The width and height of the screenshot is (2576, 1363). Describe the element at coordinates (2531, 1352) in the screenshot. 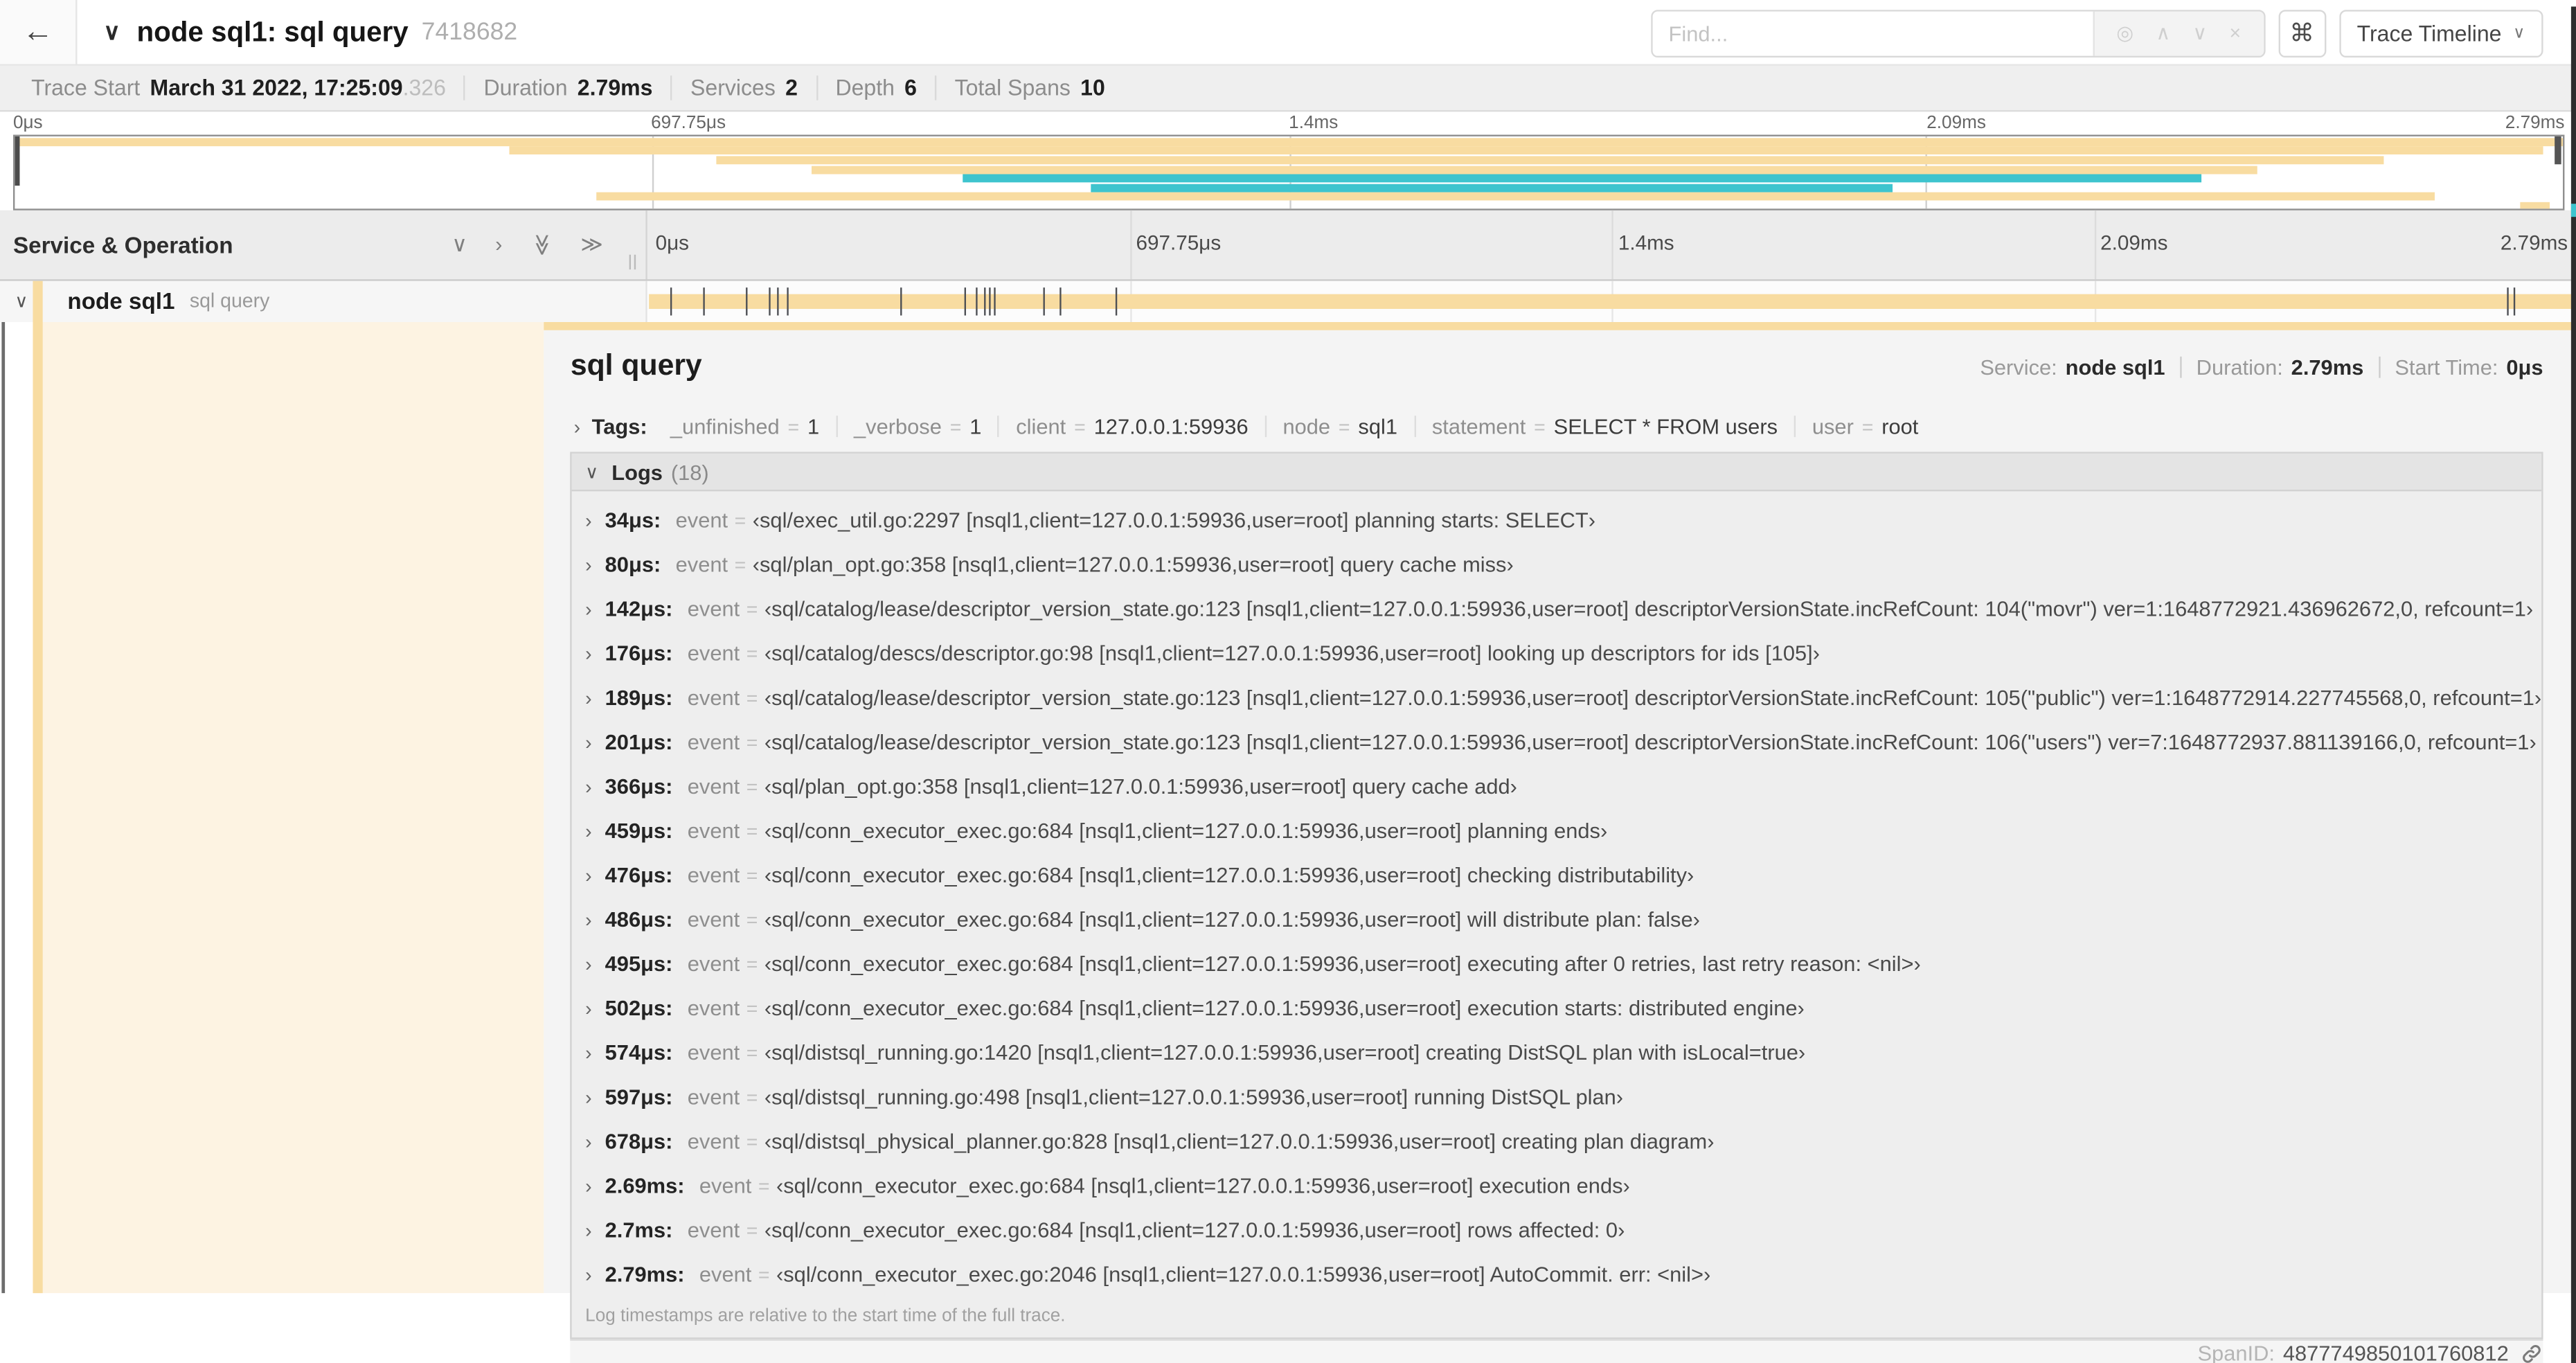

I see `deep-link-icon` at that location.